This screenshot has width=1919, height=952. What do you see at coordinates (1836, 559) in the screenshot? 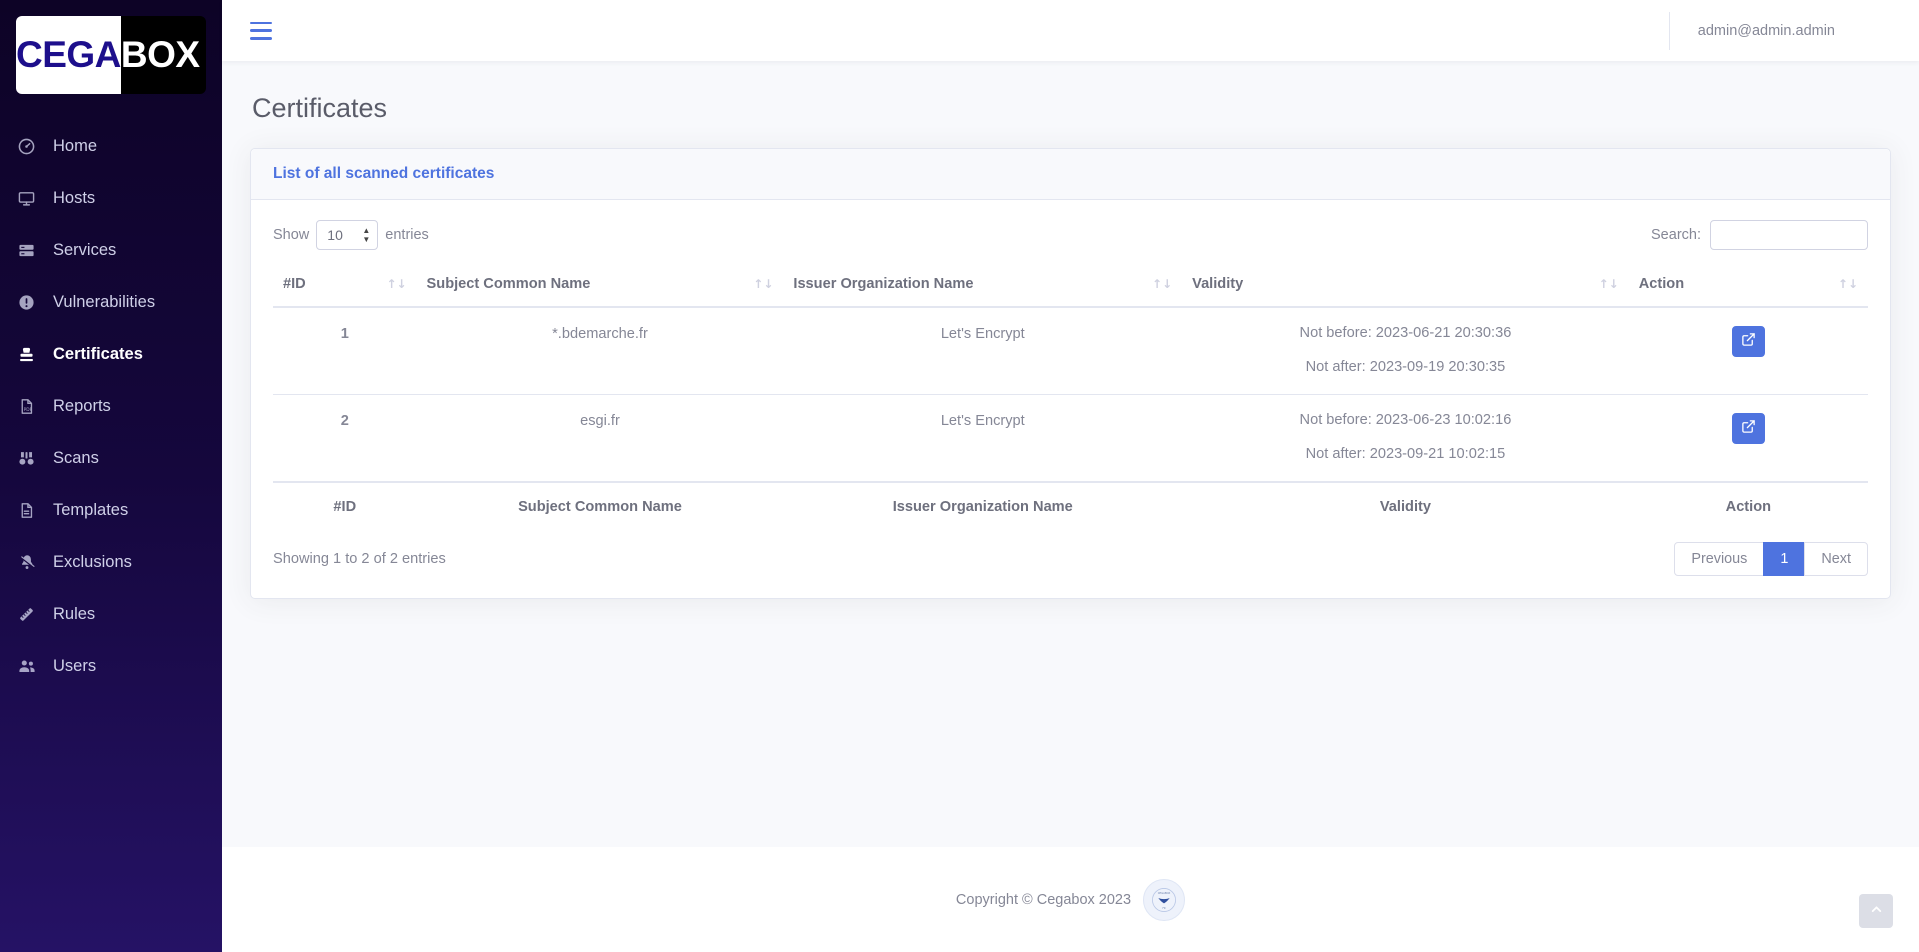
I see `pagination-next: Next` at bounding box center [1836, 559].